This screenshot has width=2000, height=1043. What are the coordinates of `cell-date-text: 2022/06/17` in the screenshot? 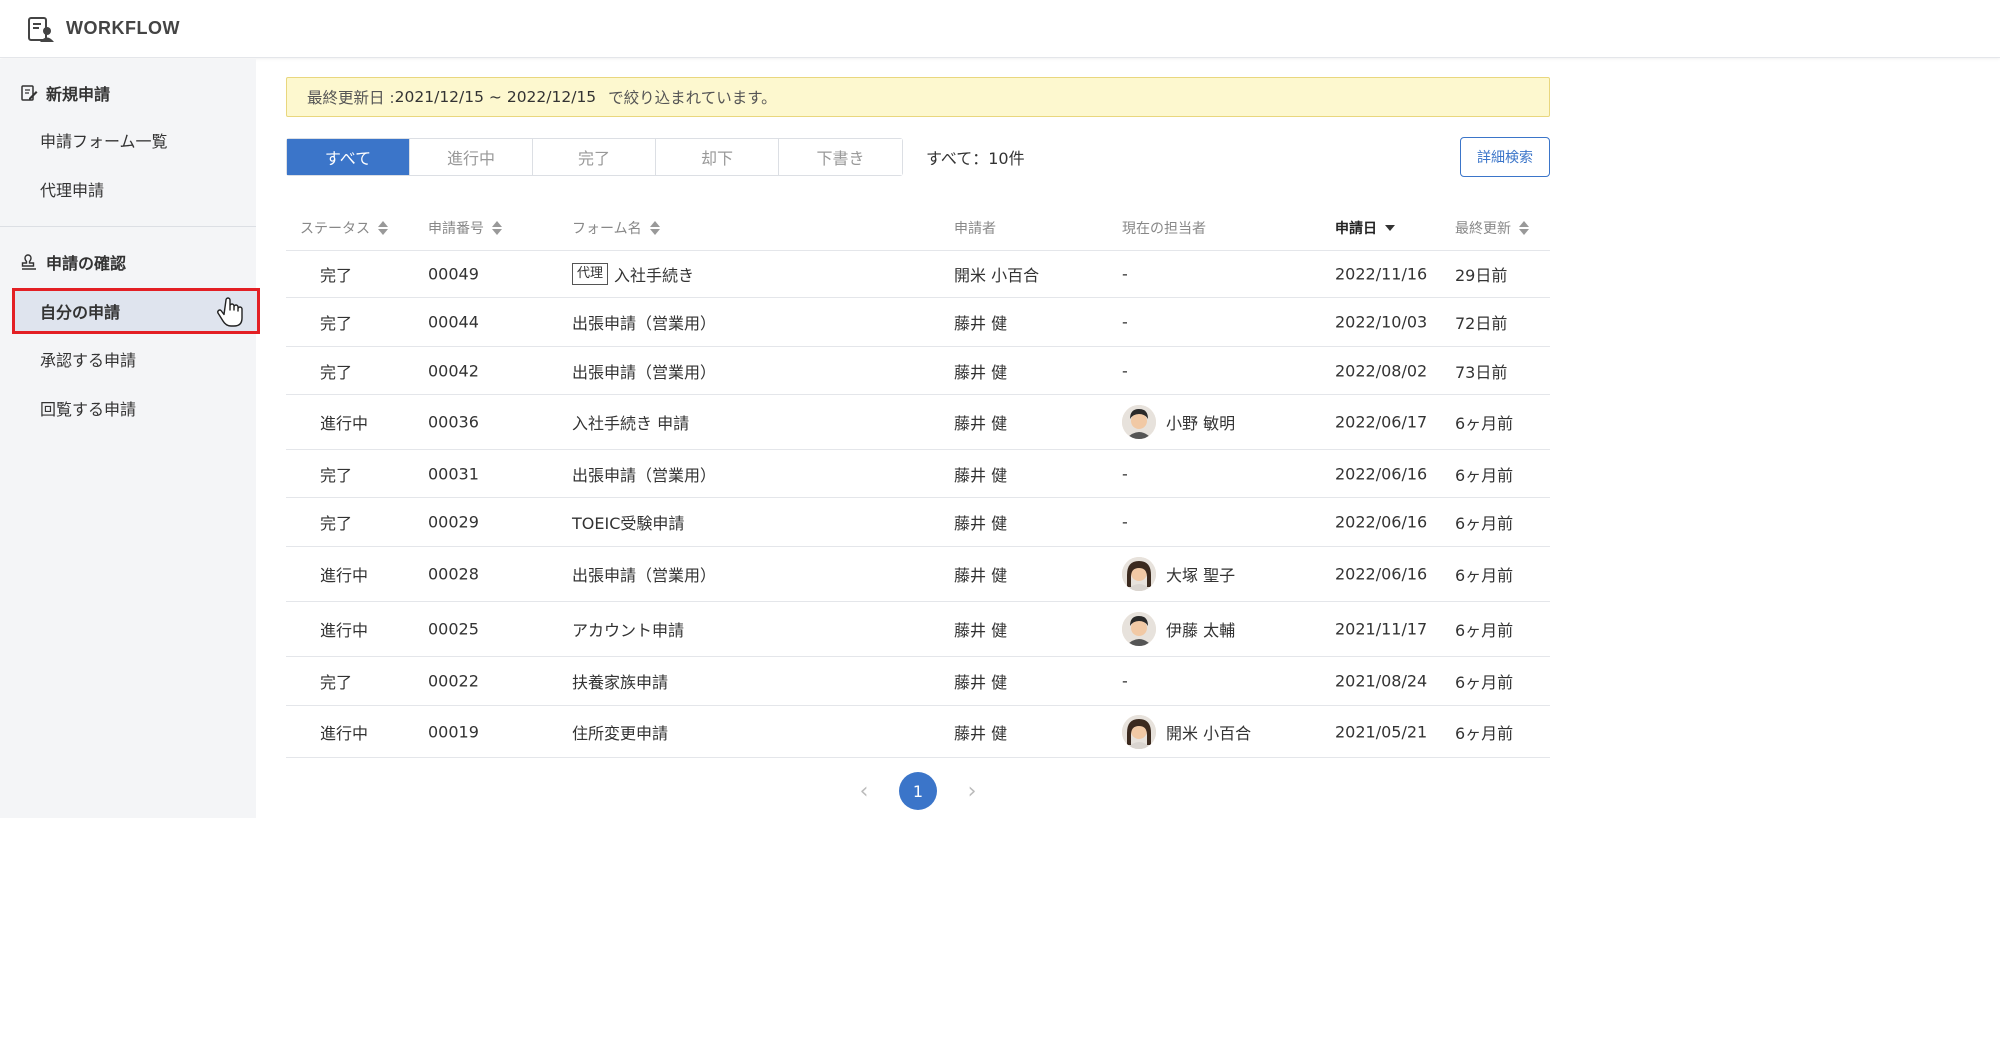 It's located at (1381, 422).